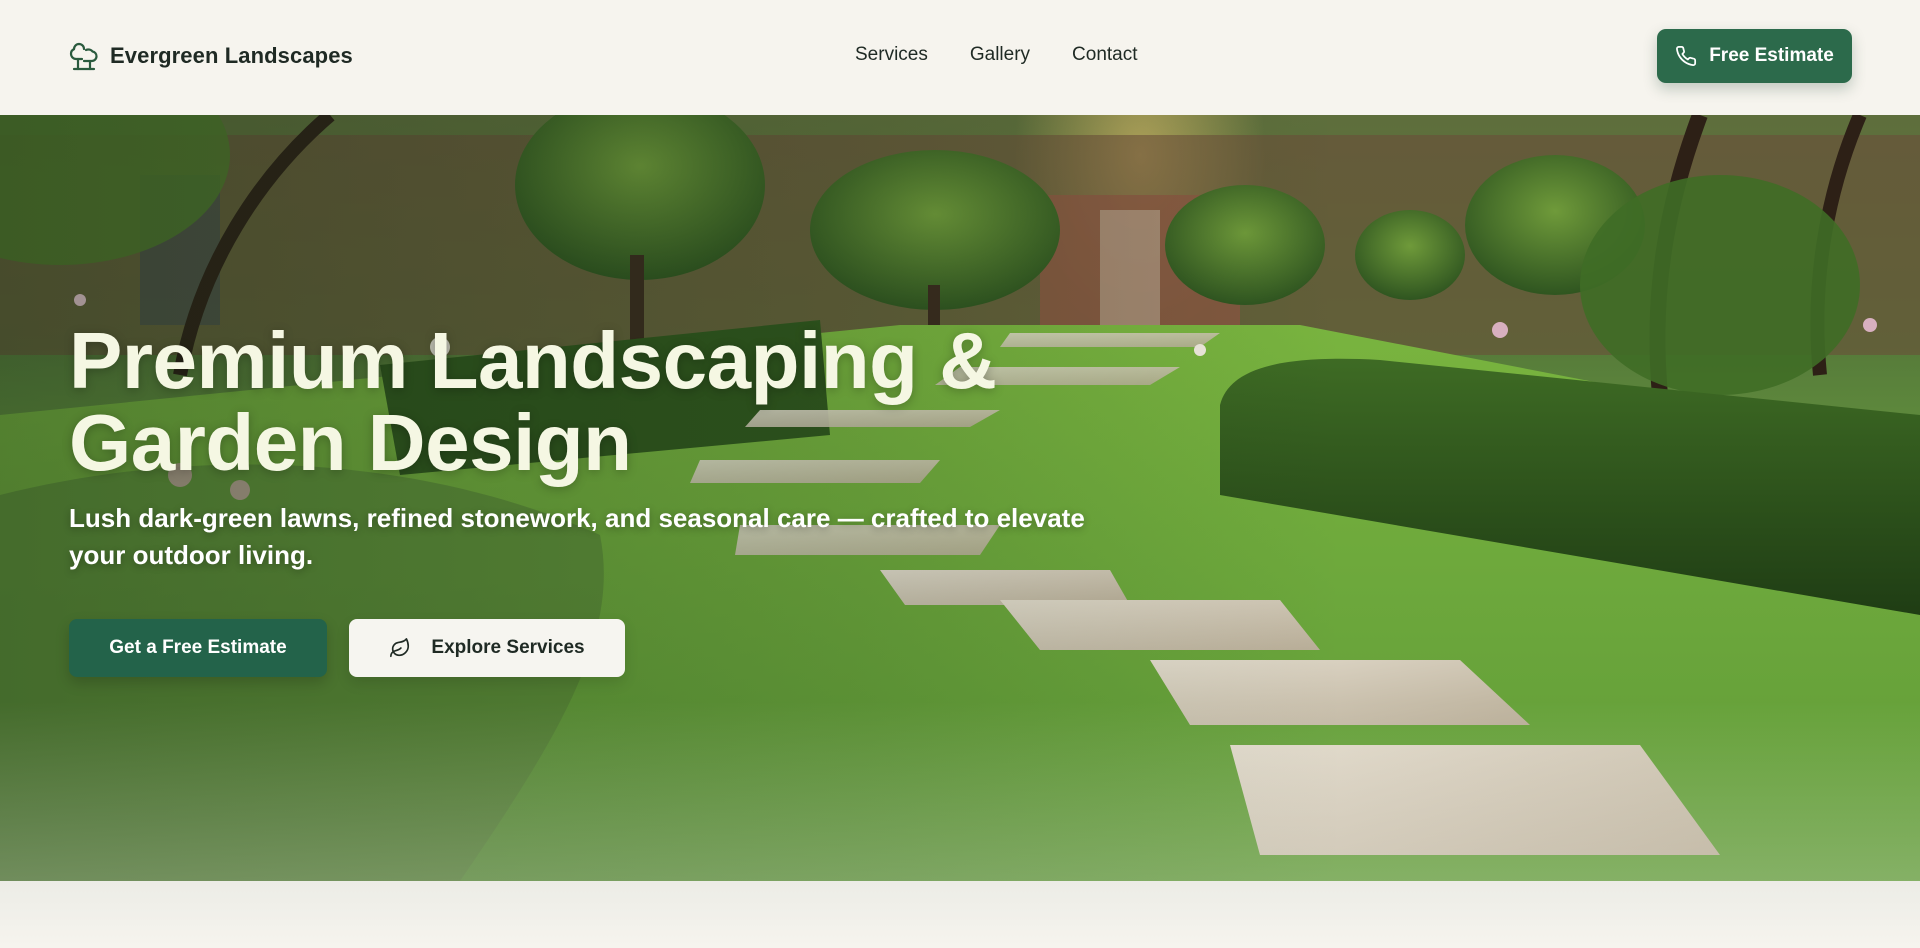 This screenshot has height=948, width=1920. I want to click on free-estimate-button: Free Estimate, so click(1754, 56).